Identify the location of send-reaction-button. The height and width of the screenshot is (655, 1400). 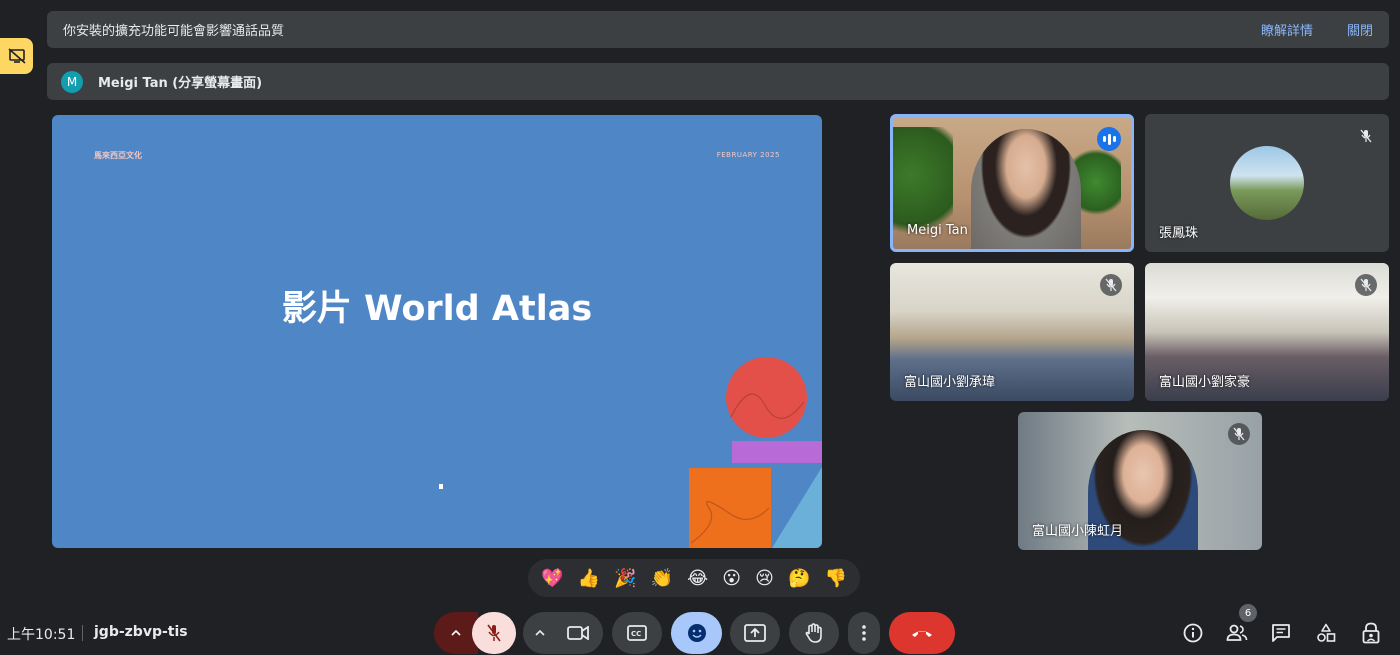
(696, 633).